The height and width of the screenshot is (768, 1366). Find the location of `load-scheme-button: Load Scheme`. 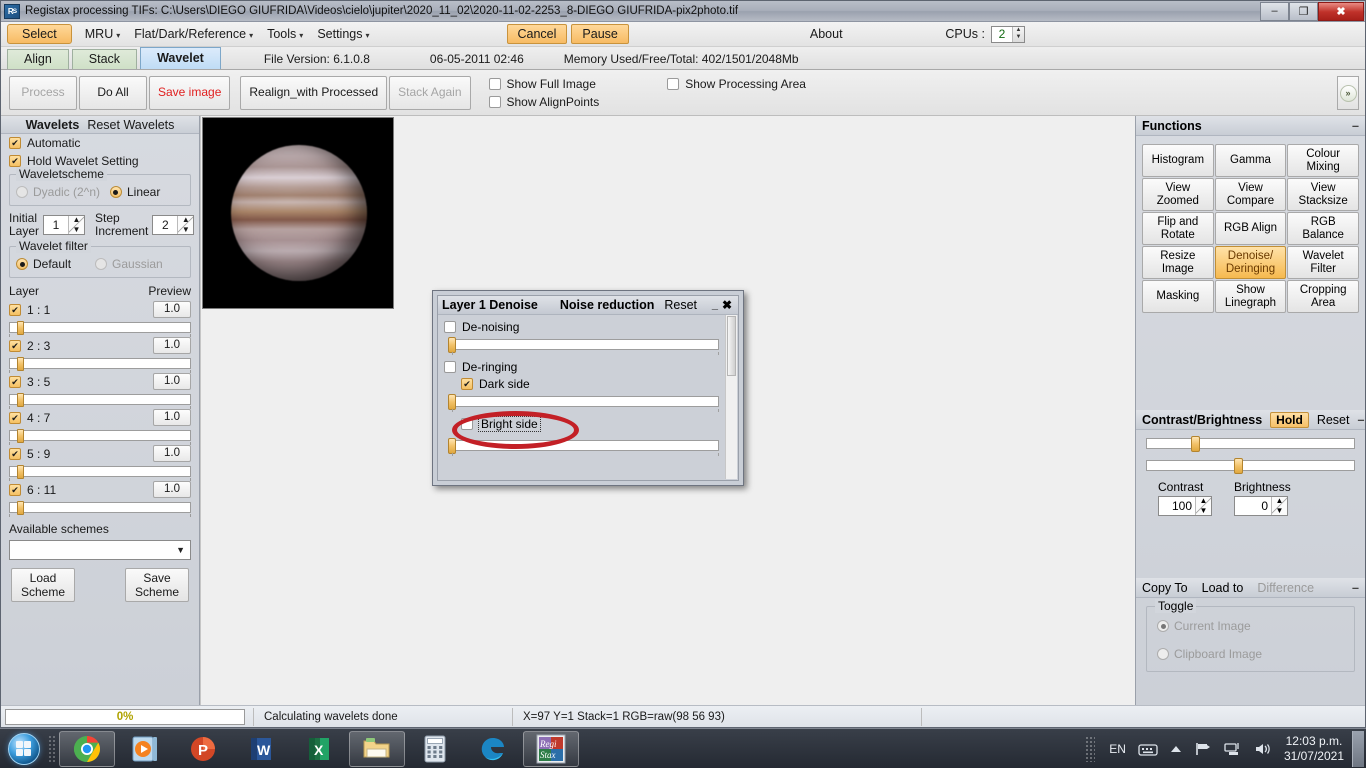

load-scheme-button: Load Scheme is located at coordinates (43, 585).